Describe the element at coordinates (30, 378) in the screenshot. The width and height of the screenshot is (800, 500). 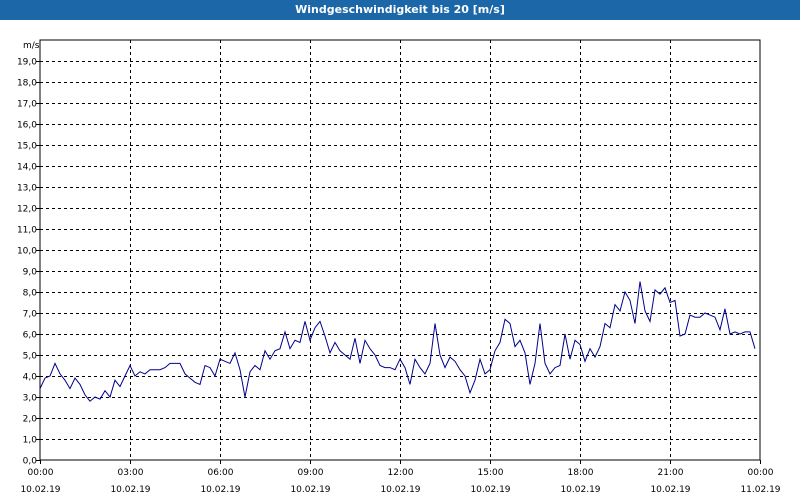
I see `y-tick-label: 4,0` at that location.